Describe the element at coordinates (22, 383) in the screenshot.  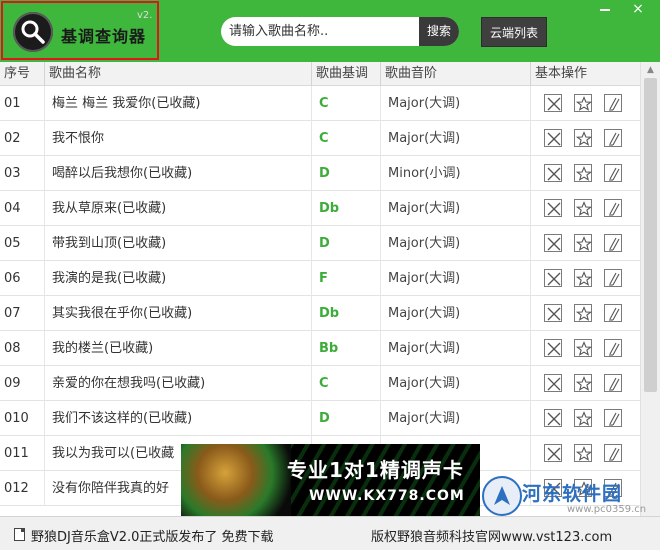
I see `row-number: 09` at that location.